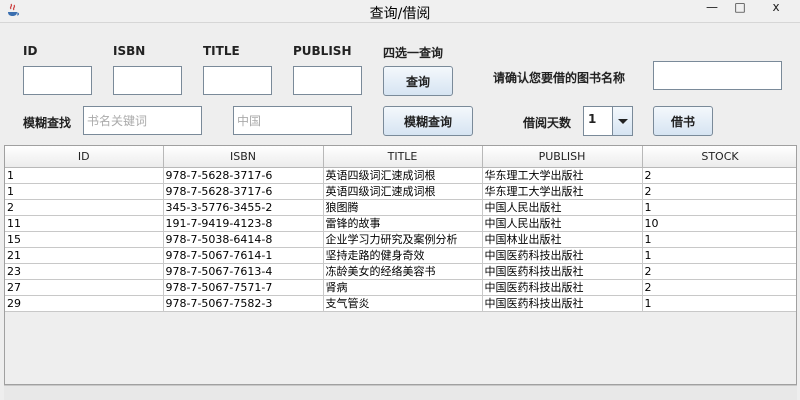  Describe the element at coordinates (84, 271) in the screenshot. I see `cell-id: 23` at that location.